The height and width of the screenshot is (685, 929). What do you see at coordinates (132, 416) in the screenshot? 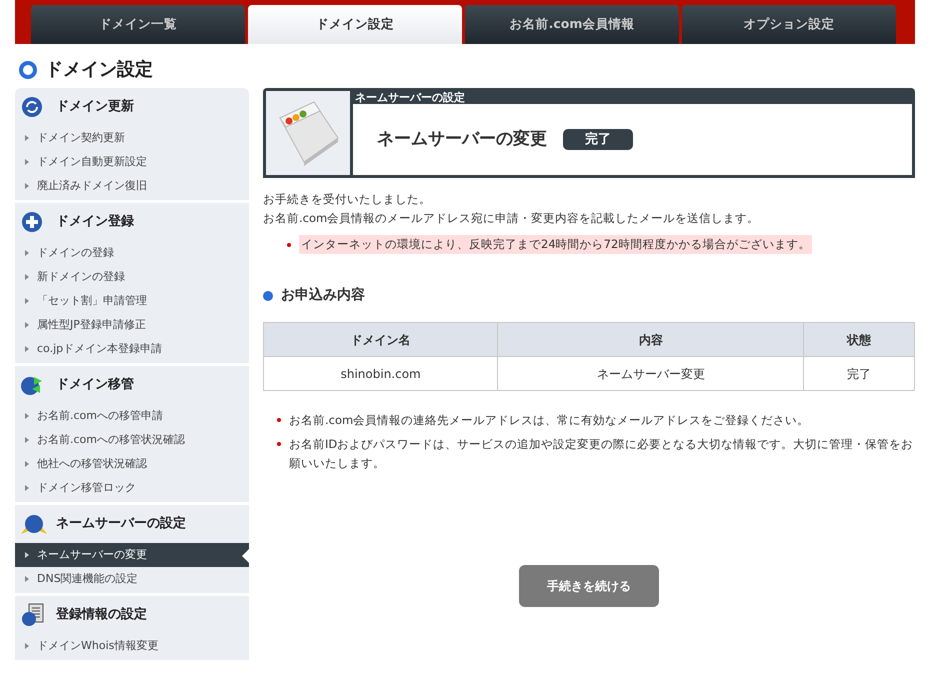
I see `sidebar-item: お名前.comへの移管申請` at bounding box center [132, 416].